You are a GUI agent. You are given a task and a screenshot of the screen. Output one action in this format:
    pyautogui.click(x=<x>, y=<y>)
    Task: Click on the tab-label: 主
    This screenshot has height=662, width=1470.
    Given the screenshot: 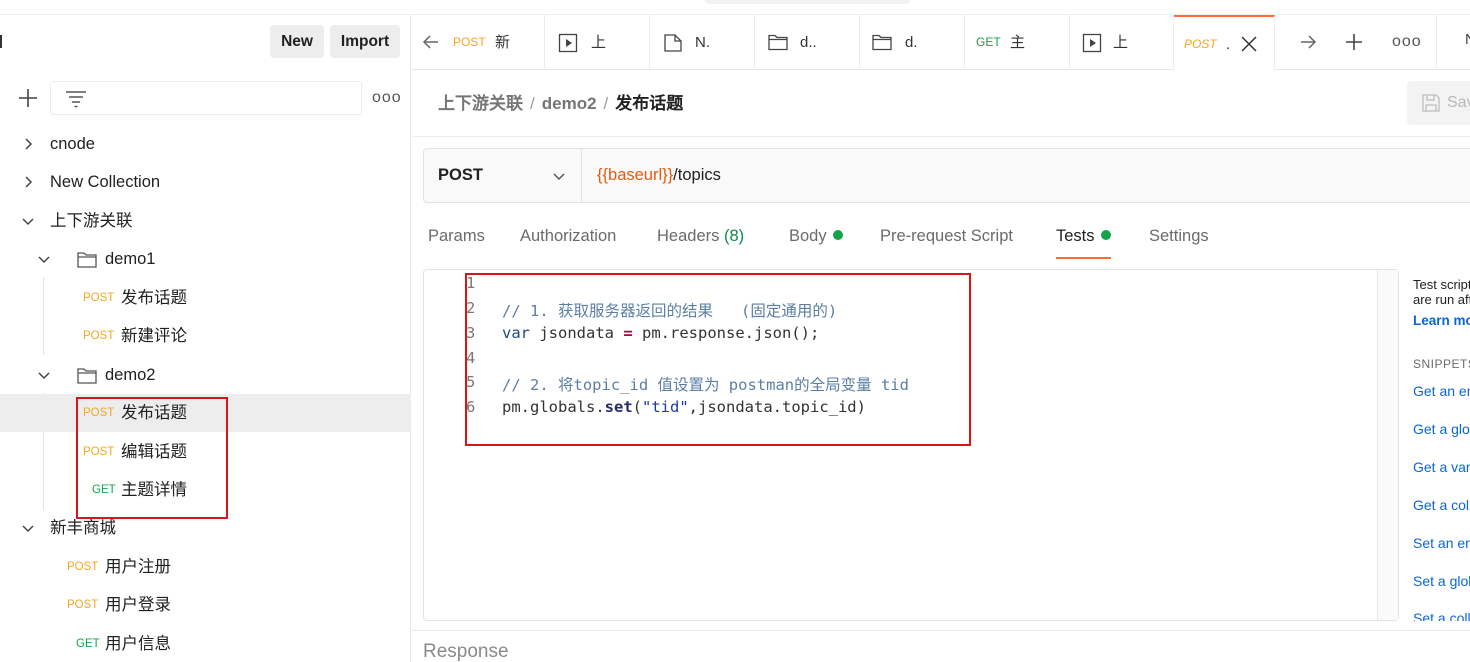 What is the action you would take?
    pyautogui.click(x=1018, y=42)
    